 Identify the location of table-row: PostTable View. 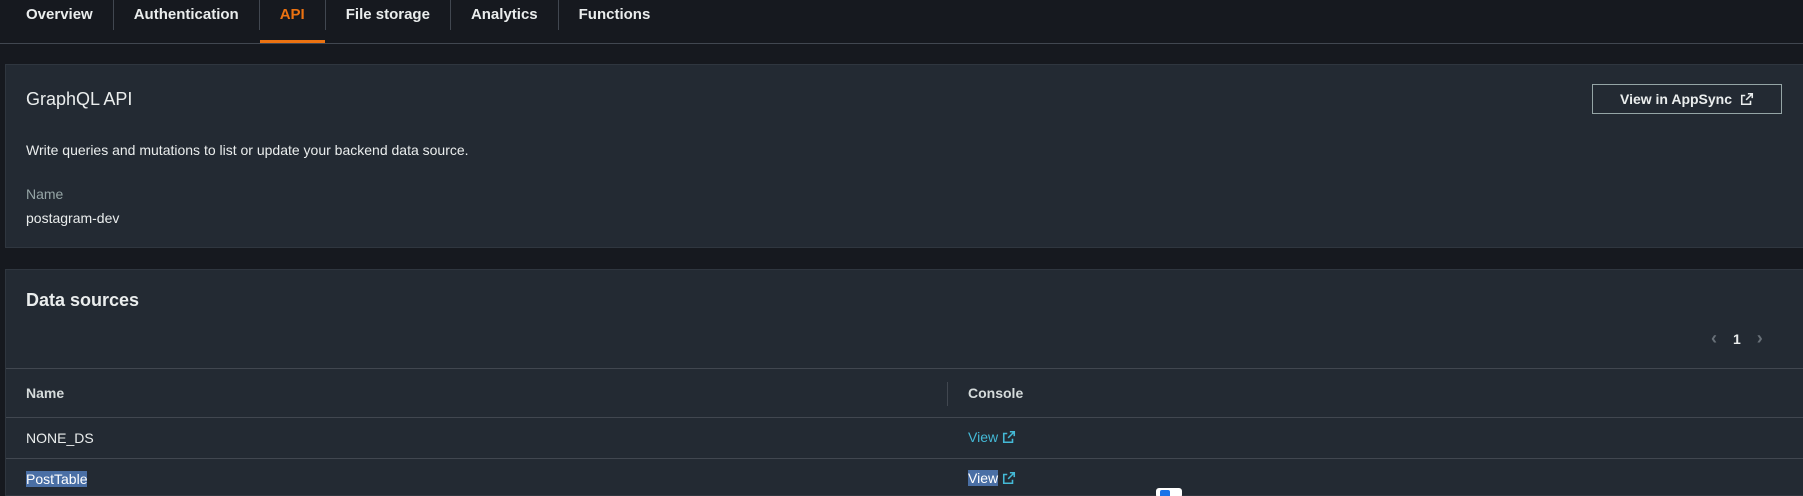
(904, 477).